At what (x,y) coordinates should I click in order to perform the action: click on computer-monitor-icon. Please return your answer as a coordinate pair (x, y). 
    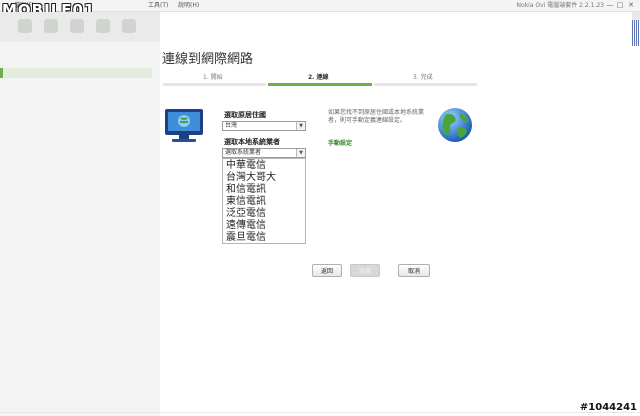
    Looking at the image, I should click on (184, 125).